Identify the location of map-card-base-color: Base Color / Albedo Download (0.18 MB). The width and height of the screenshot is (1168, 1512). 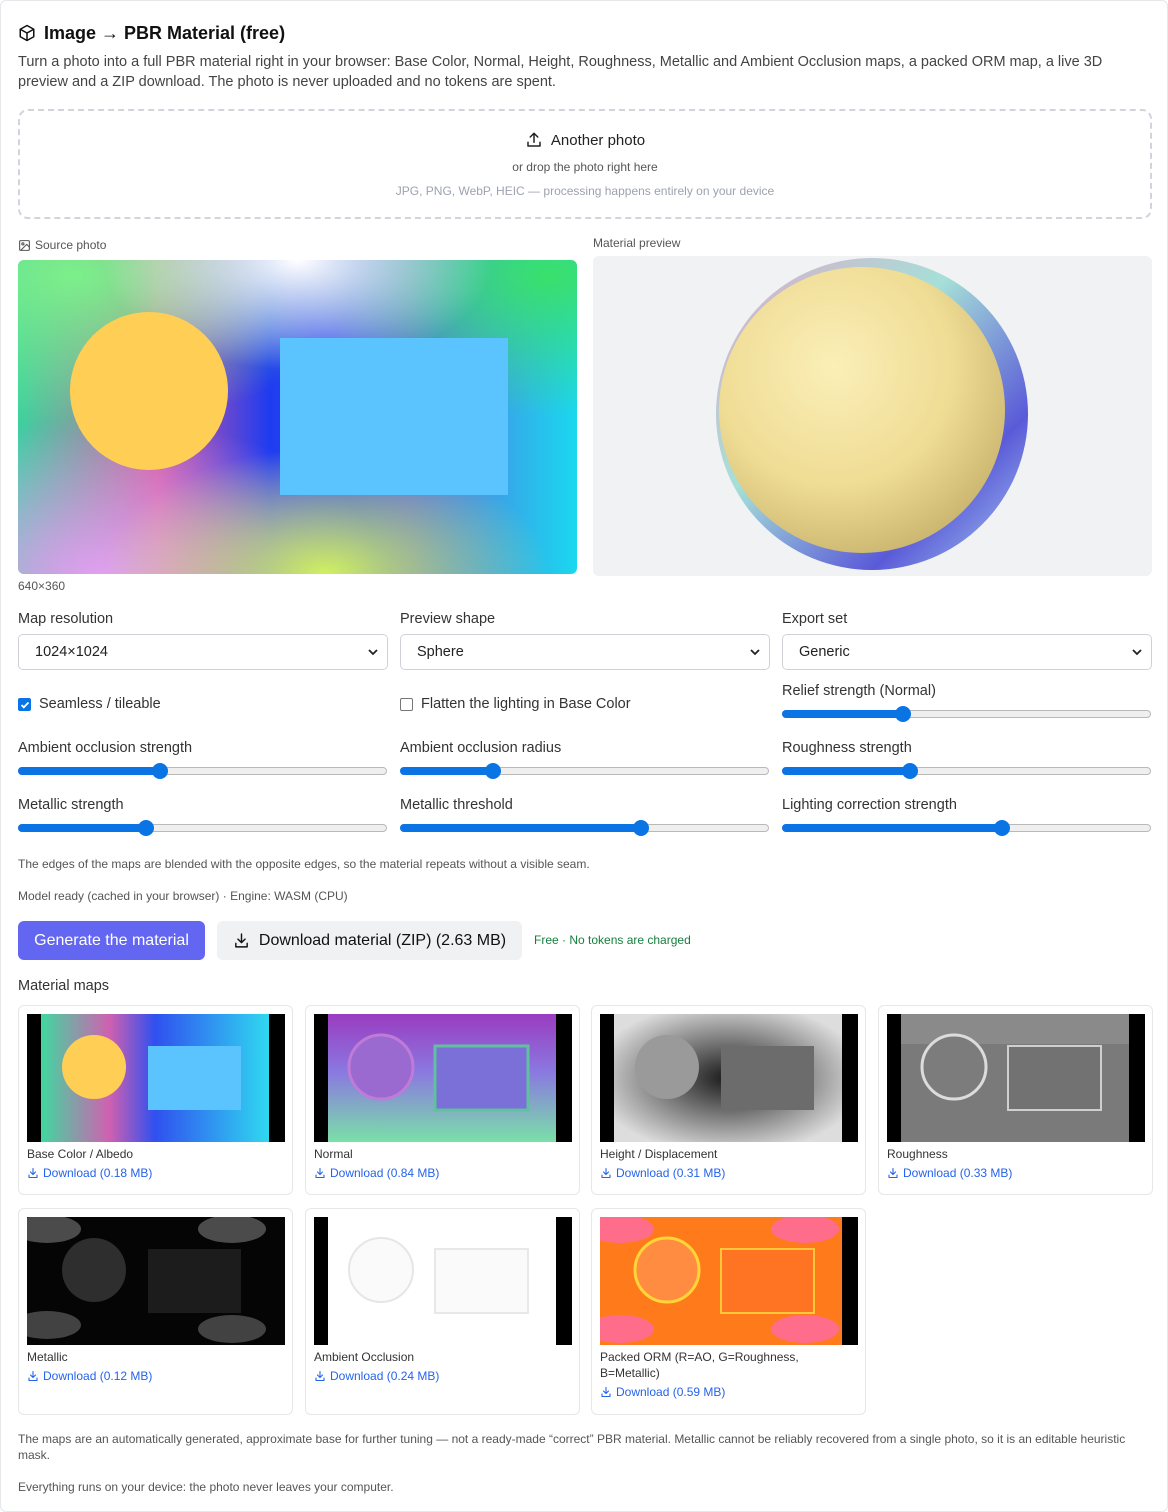
(155, 1100).